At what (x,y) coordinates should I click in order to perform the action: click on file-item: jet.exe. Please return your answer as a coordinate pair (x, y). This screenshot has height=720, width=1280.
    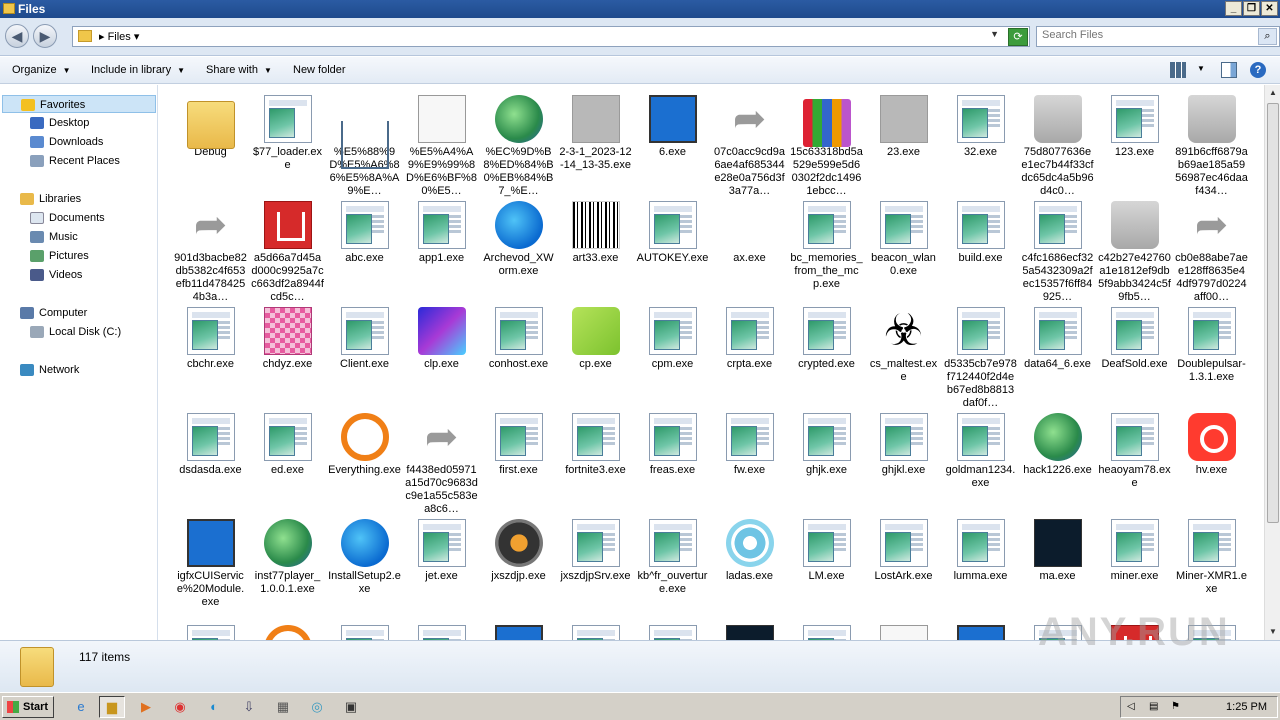
    Looking at the image, I should click on (441, 568).